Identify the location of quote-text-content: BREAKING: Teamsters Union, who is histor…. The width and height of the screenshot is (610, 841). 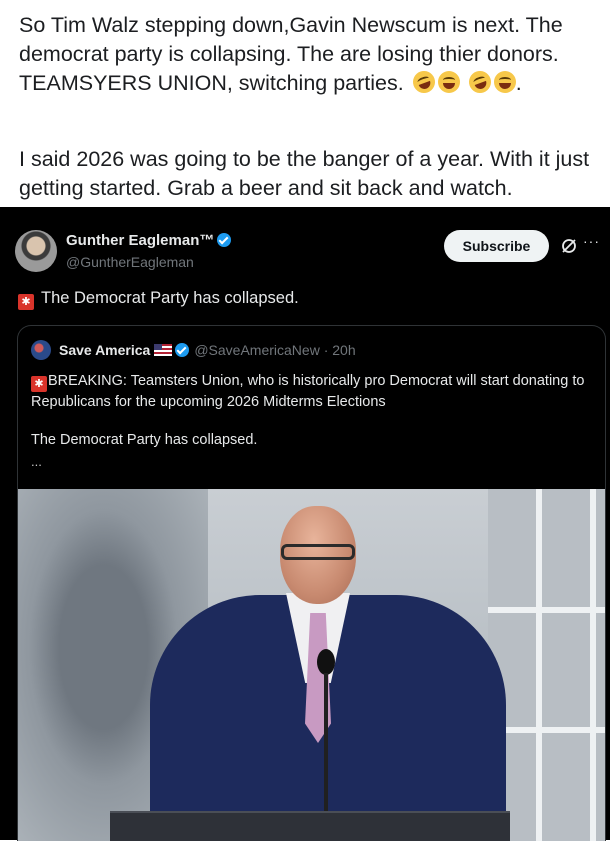
(308, 391).